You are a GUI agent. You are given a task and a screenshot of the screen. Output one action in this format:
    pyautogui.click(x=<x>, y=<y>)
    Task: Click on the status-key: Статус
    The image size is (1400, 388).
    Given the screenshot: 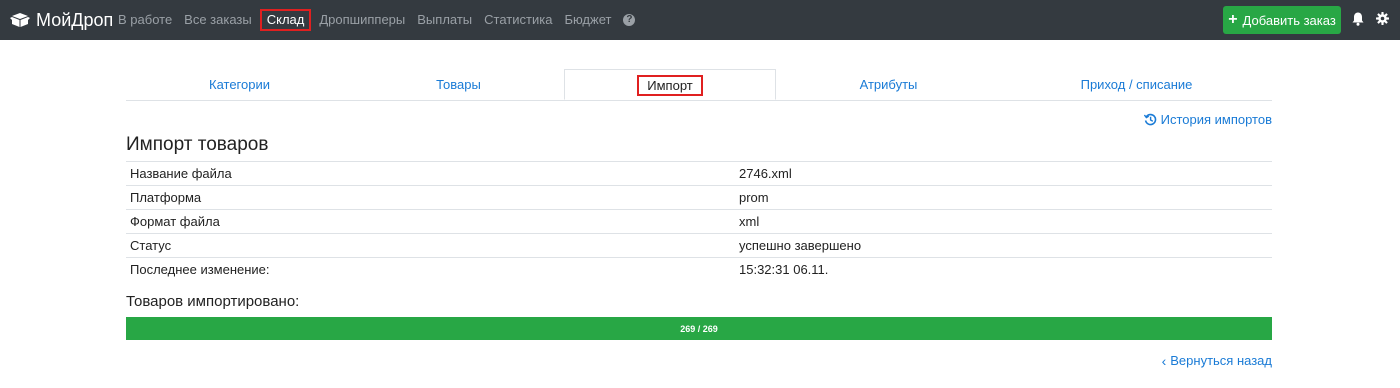 What is the action you would take?
    pyautogui.click(x=430, y=245)
    